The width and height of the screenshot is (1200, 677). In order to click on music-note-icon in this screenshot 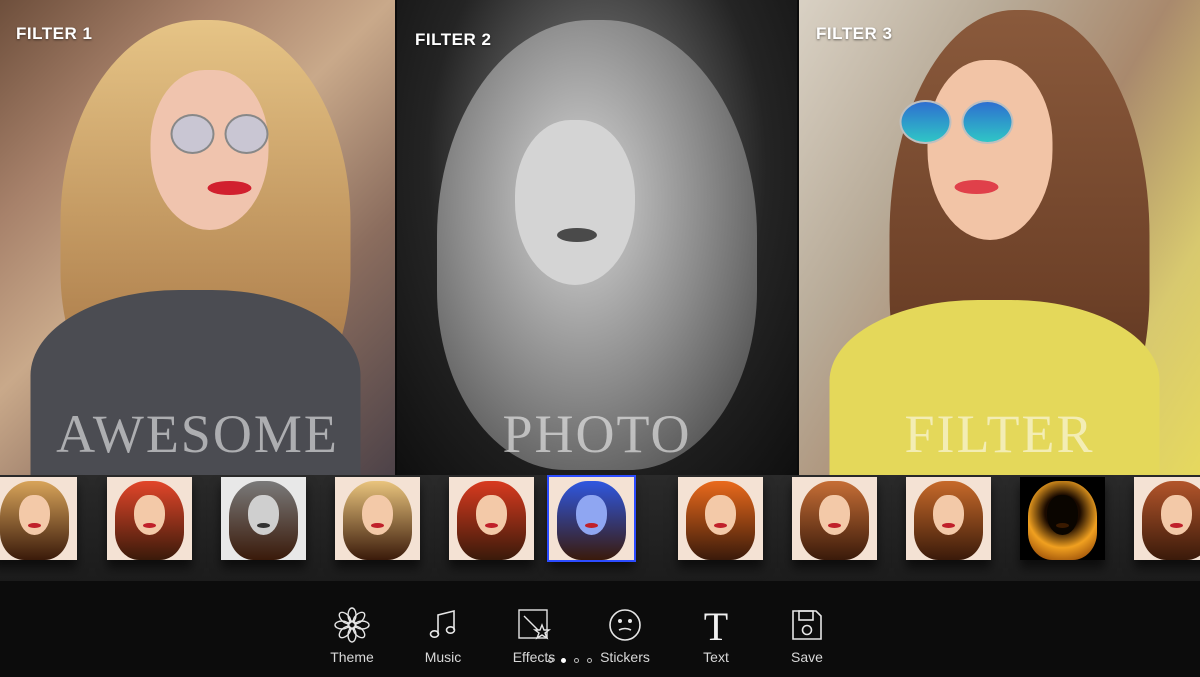, I will do `click(442, 623)`.